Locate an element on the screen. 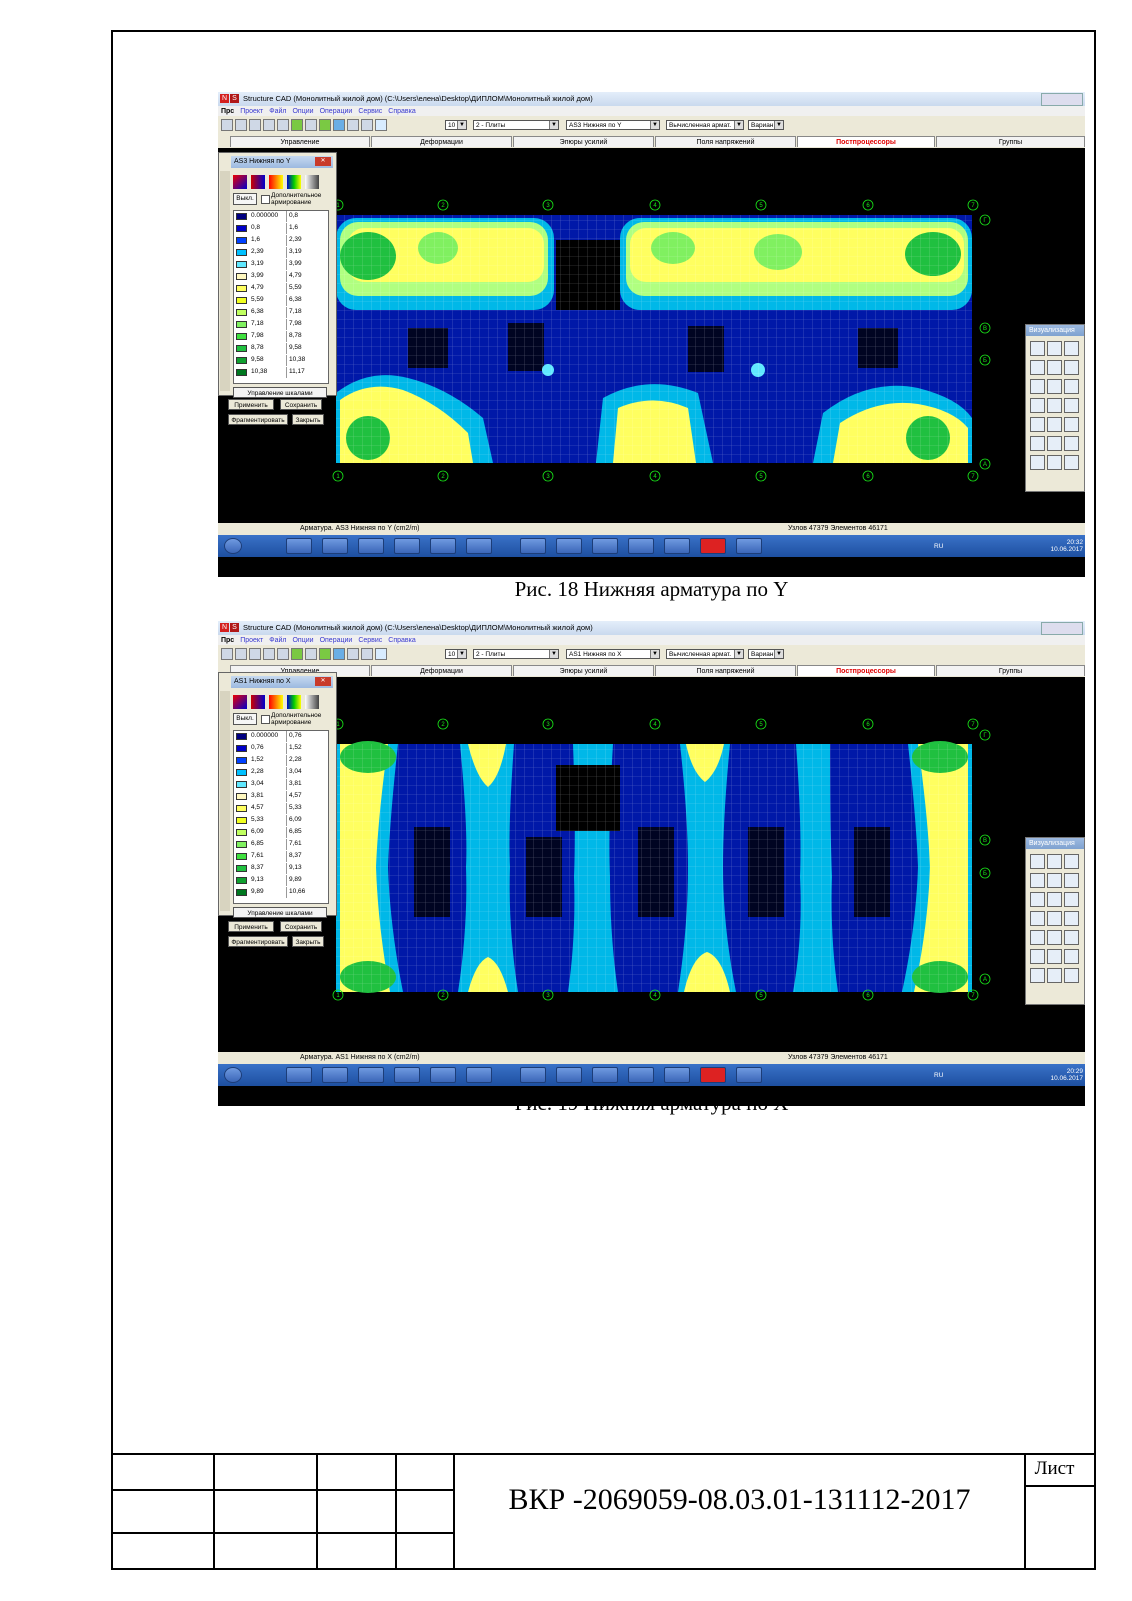  close-button: Закрыть is located at coordinates (308, 419).